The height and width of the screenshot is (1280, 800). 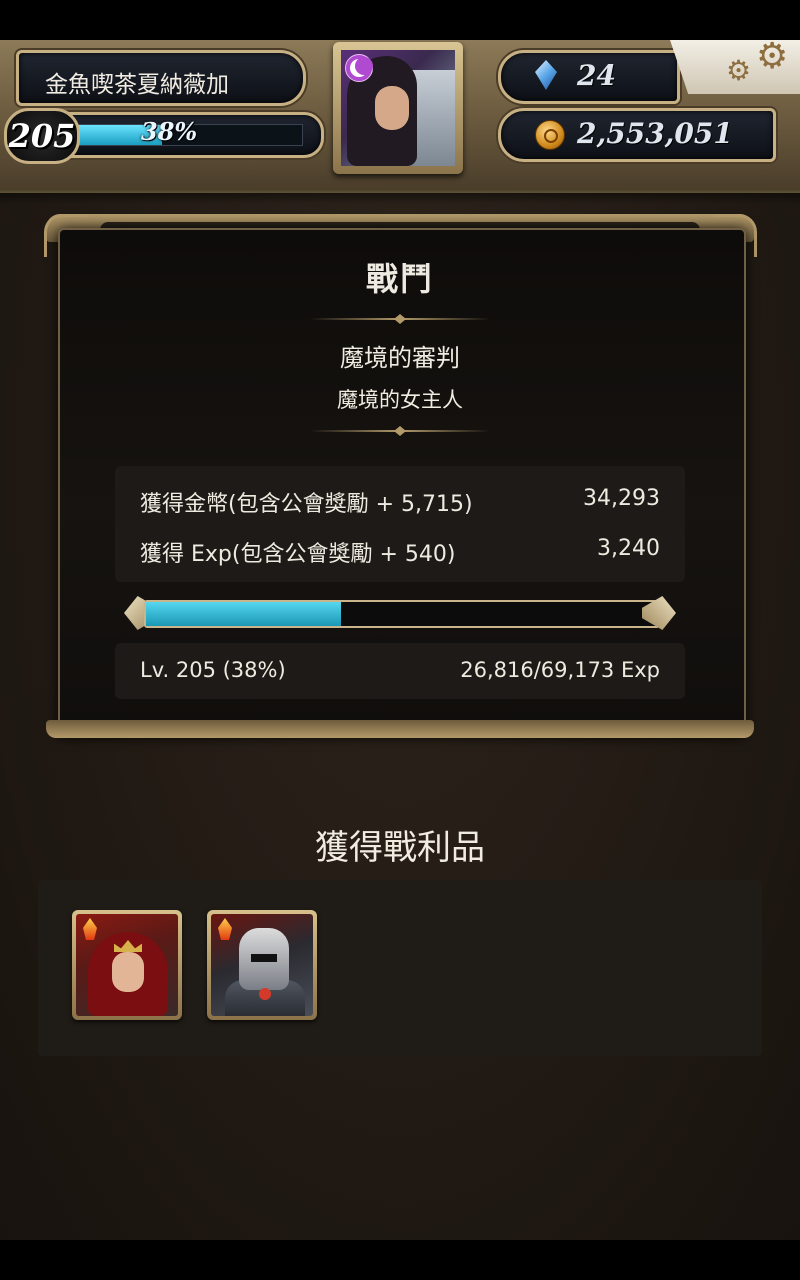 What do you see at coordinates (628, 548) in the screenshot?
I see `exp-reward-value: 3,240` at bounding box center [628, 548].